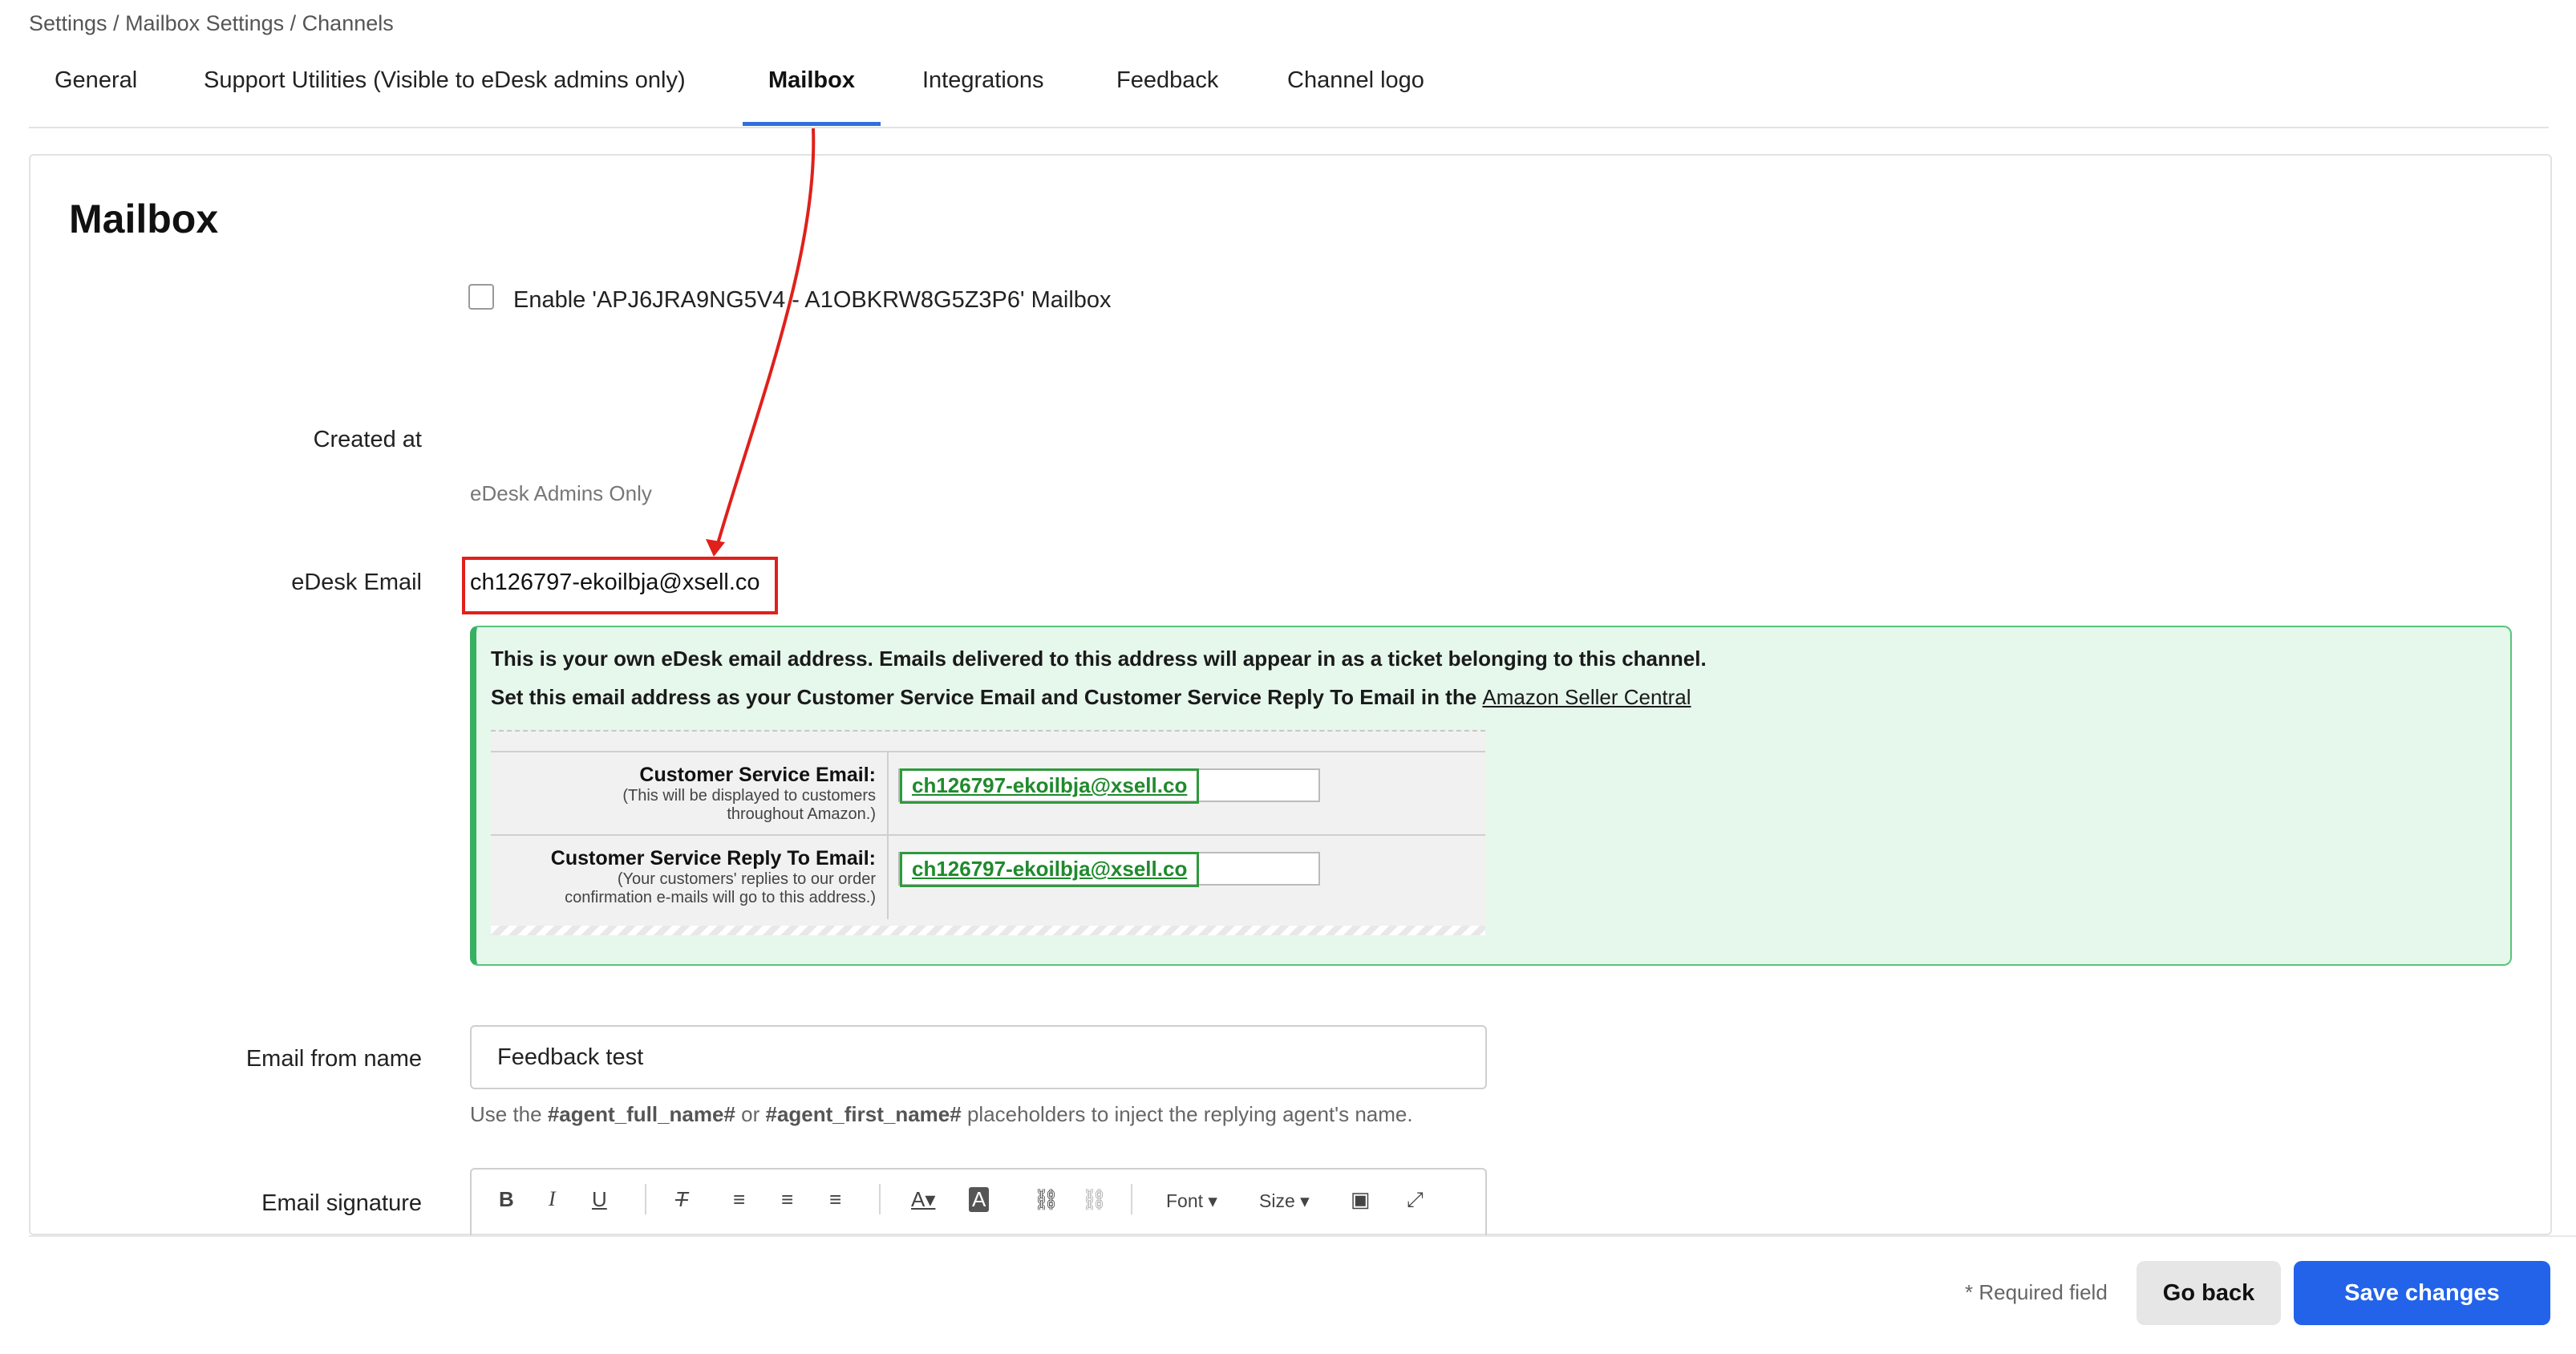 Image resolution: width=2576 pixels, height=1354 pixels. What do you see at coordinates (1185, 1200) in the screenshot?
I see `font-dropdown-label: Font` at bounding box center [1185, 1200].